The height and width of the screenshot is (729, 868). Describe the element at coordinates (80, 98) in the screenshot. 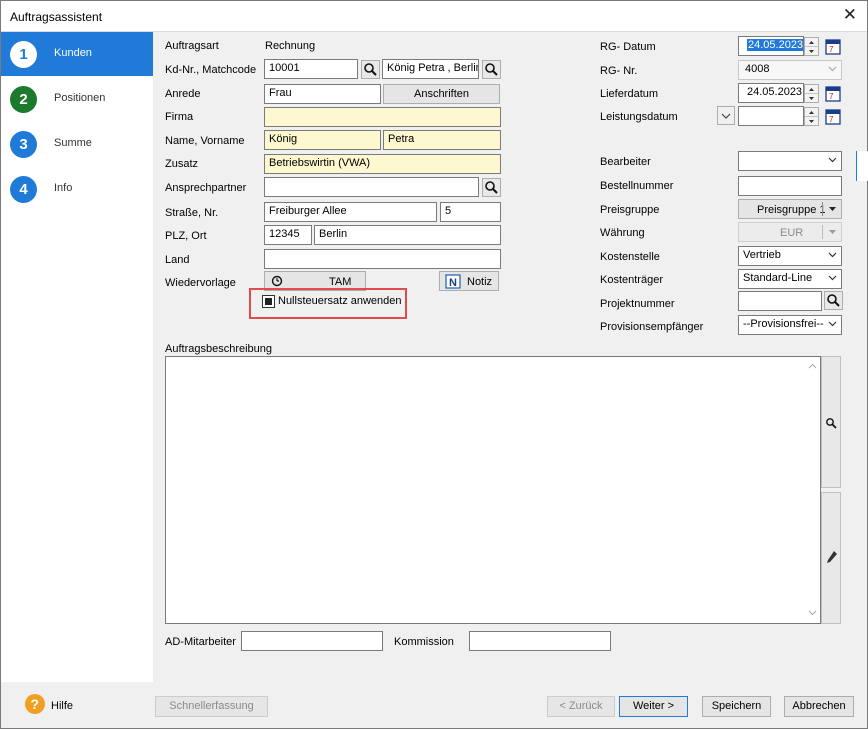

I see `step-label-positionen: Positionen` at that location.